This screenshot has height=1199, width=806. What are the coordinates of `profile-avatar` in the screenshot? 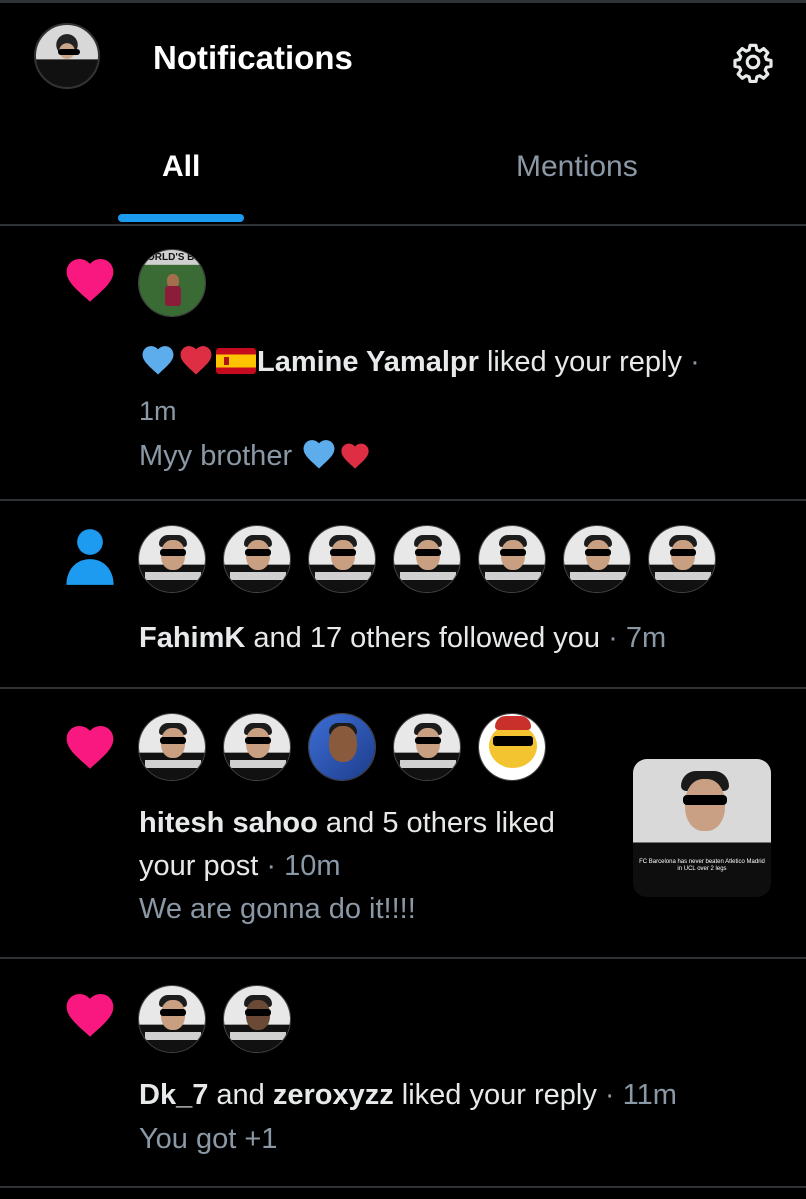 It's located at (67, 56).